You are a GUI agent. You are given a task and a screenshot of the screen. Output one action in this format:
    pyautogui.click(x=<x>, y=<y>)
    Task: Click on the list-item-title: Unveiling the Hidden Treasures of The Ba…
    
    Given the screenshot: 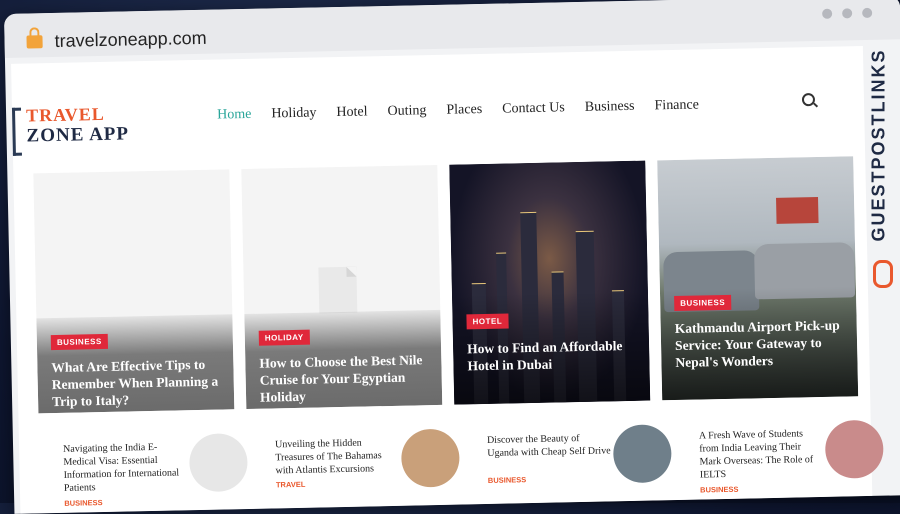 What is the action you would take?
    pyautogui.click(x=338, y=457)
    